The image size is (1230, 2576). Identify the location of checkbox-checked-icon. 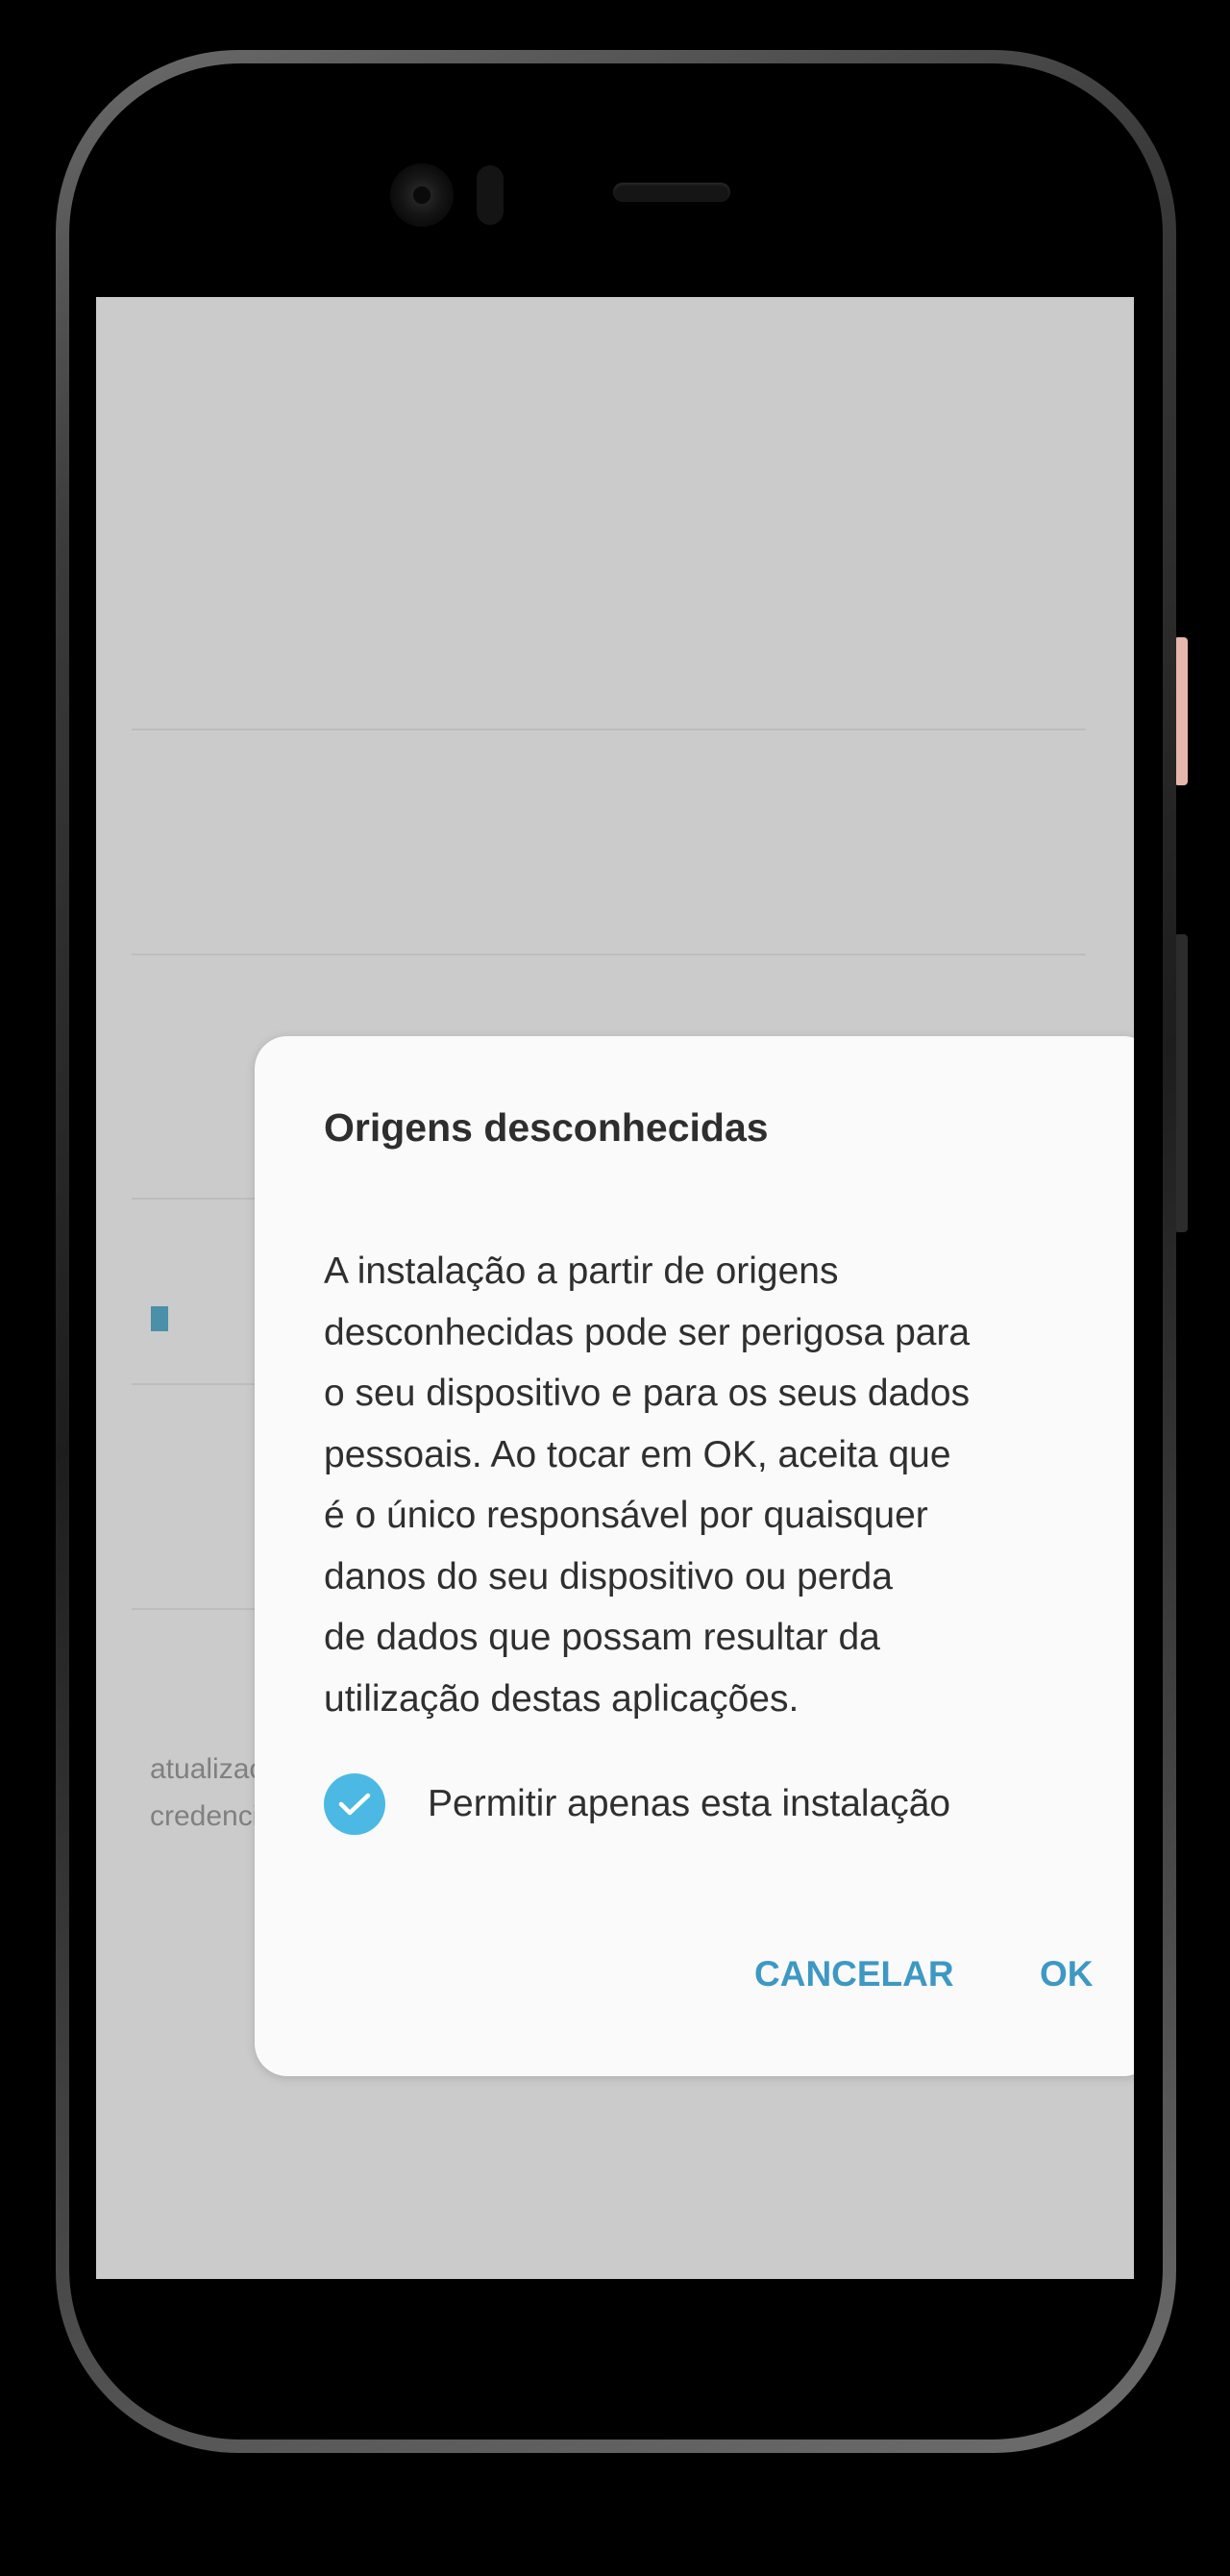
(354, 1804).